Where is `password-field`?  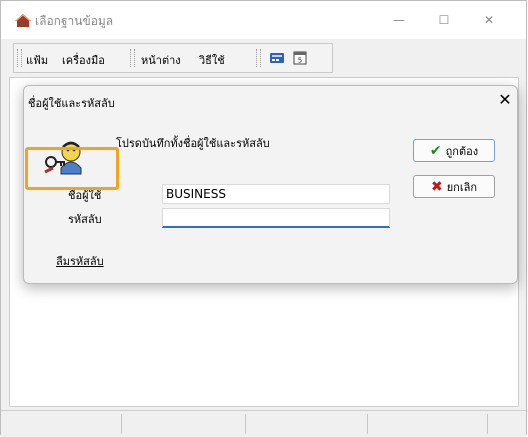
password-field is located at coordinates (276, 218).